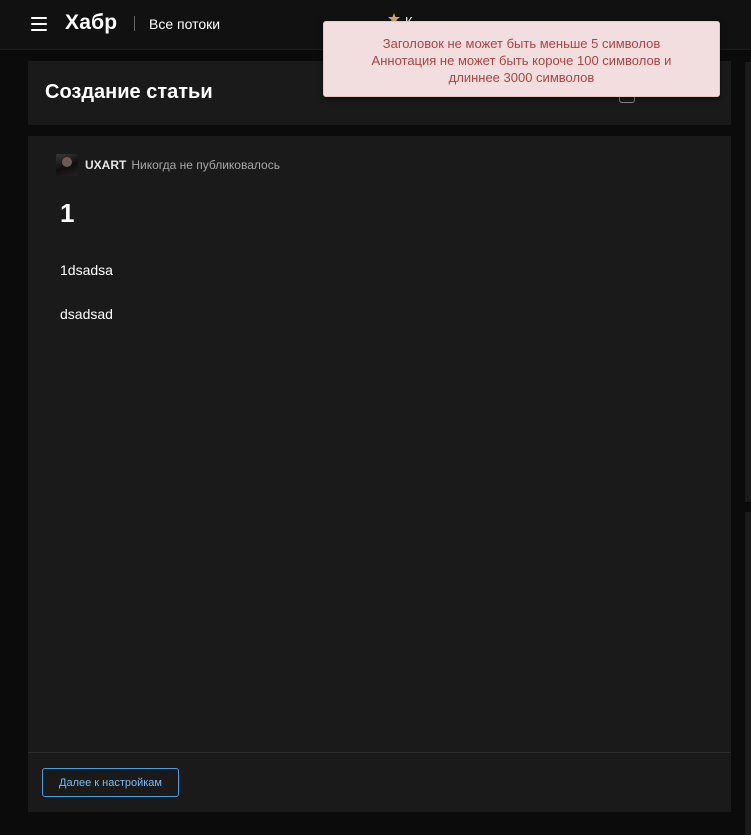 This screenshot has height=835, width=751. I want to click on toast-line: длиннее 3000 символов, so click(521, 77).